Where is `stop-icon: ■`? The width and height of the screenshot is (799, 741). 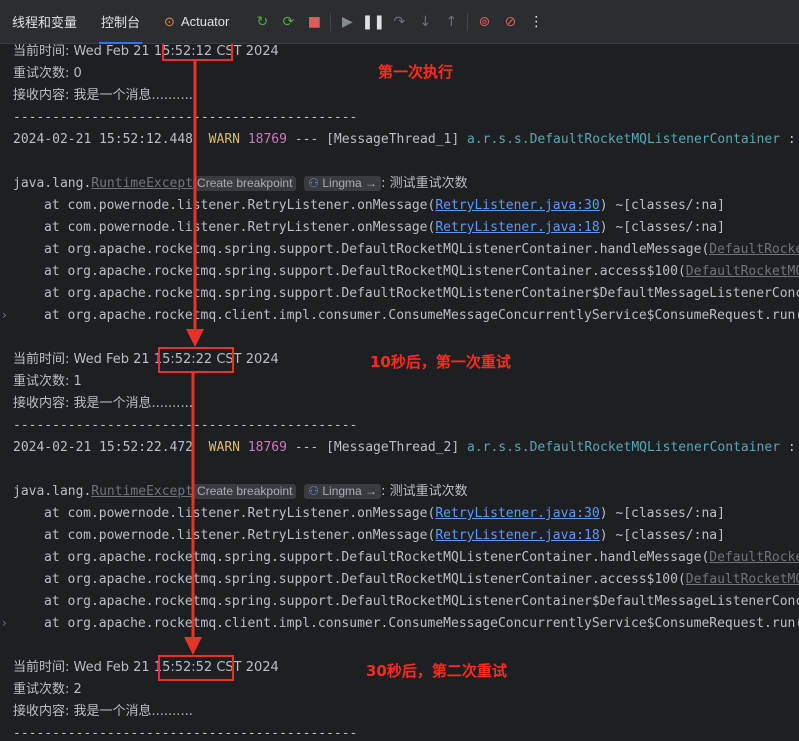
stop-icon: ■ is located at coordinates (314, 22).